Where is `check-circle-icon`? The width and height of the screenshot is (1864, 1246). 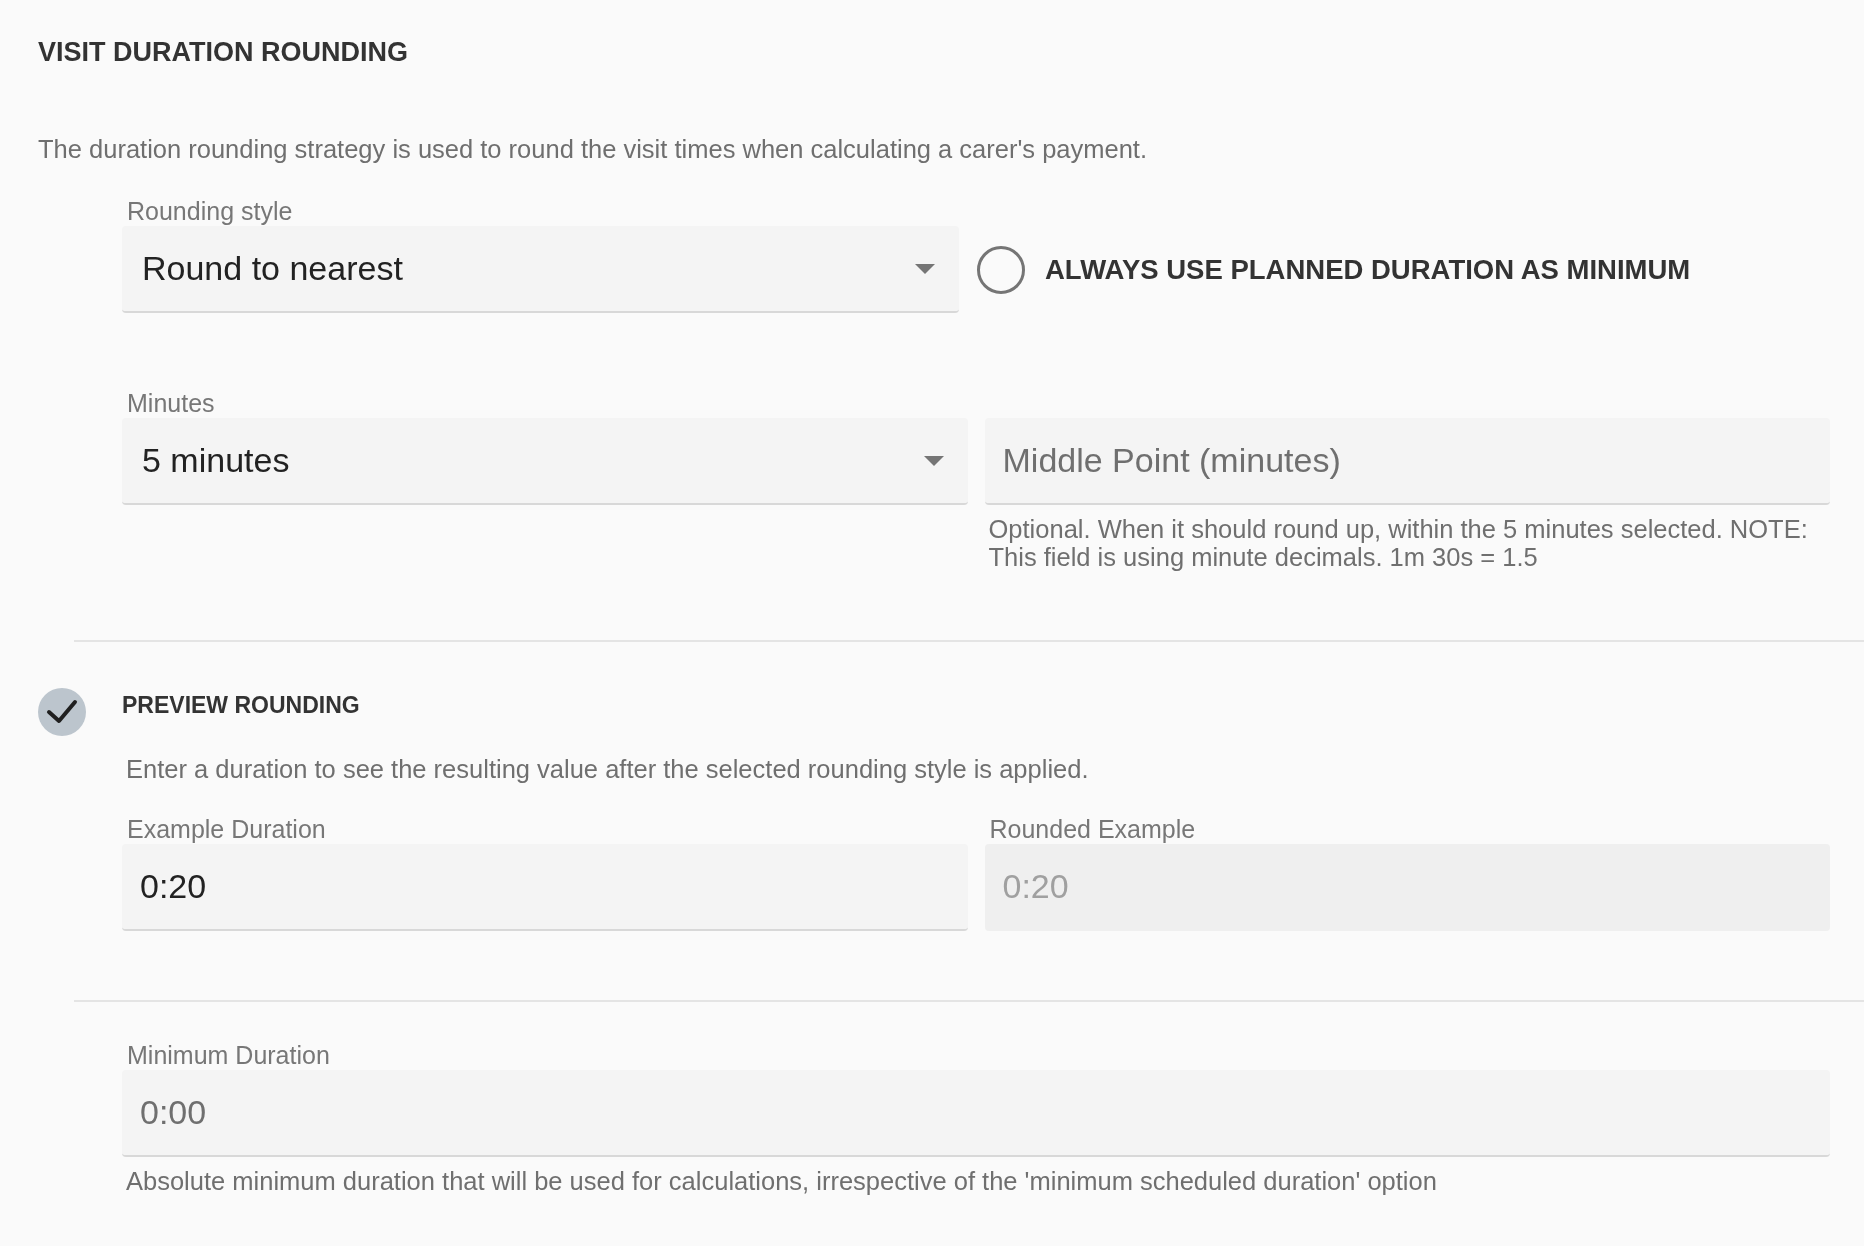 check-circle-icon is located at coordinates (62, 712).